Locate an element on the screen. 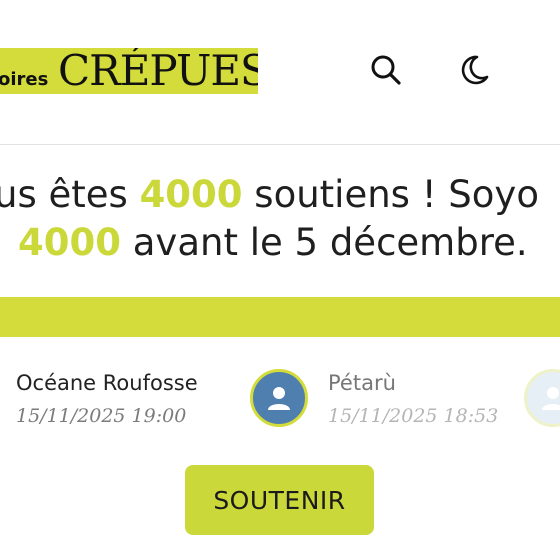 This screenshot has height=560, width=560. site-logo: oires CRÉPUES is located at coordinates (129, 71).